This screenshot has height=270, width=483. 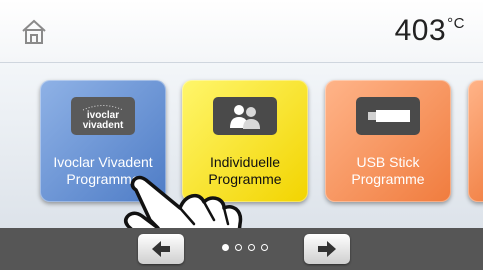 I want to click on temperature-value: 403, so click(x=420, y=30).